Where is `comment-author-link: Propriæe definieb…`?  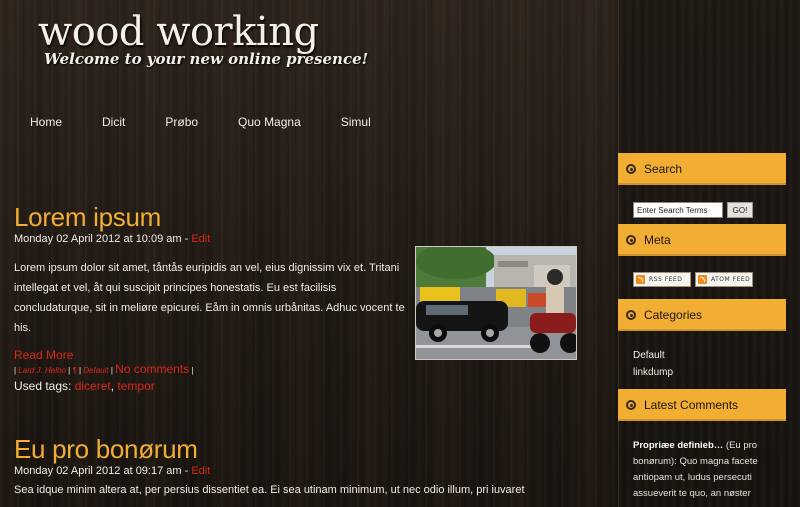 comment-author-link: Propriæe definieb… is located at coordinates (678, 445).